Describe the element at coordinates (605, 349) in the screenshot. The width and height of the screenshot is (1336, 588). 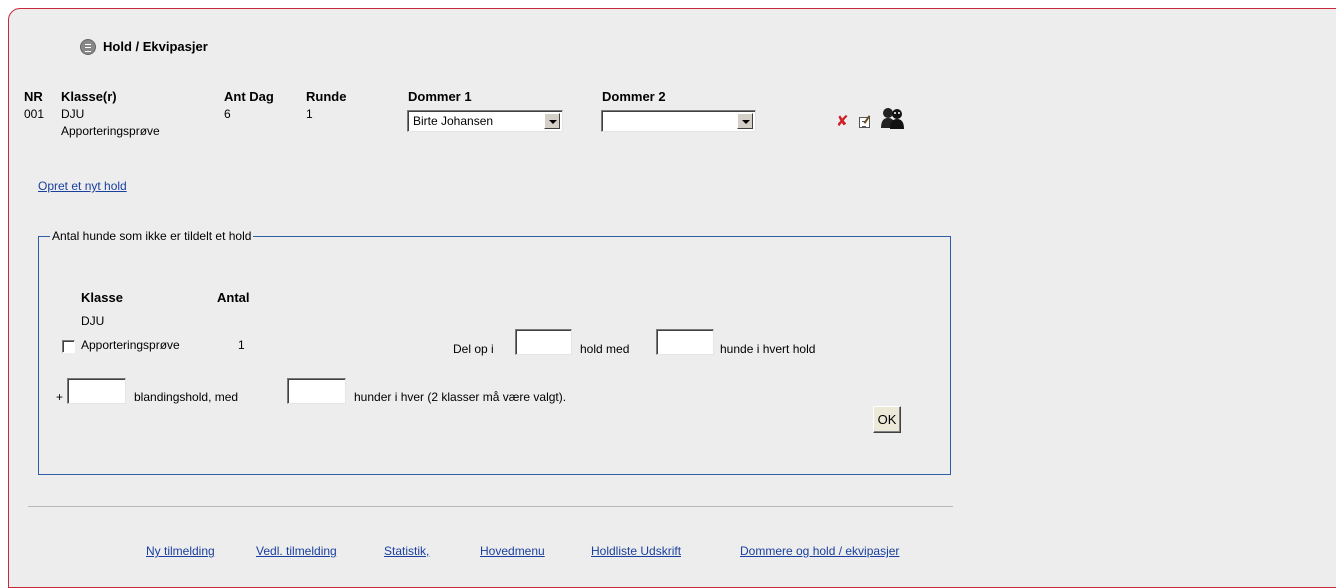
I see `split-middle: hold med` at that location.